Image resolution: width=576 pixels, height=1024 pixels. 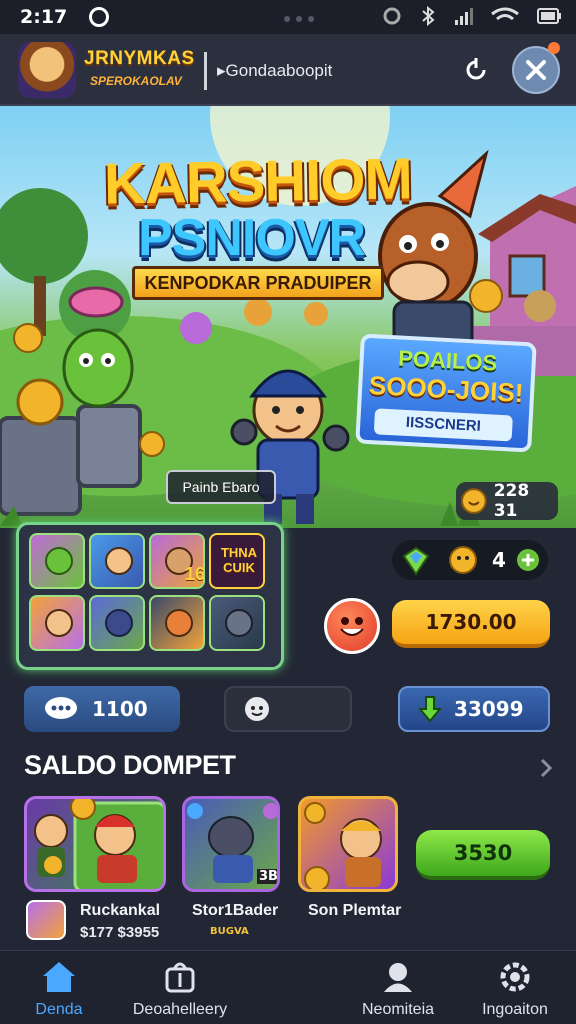 What do you see at coordinates (471, 624) in the screenshot?
I see `price-button: 1730.00` at bounding box center [471, 624].